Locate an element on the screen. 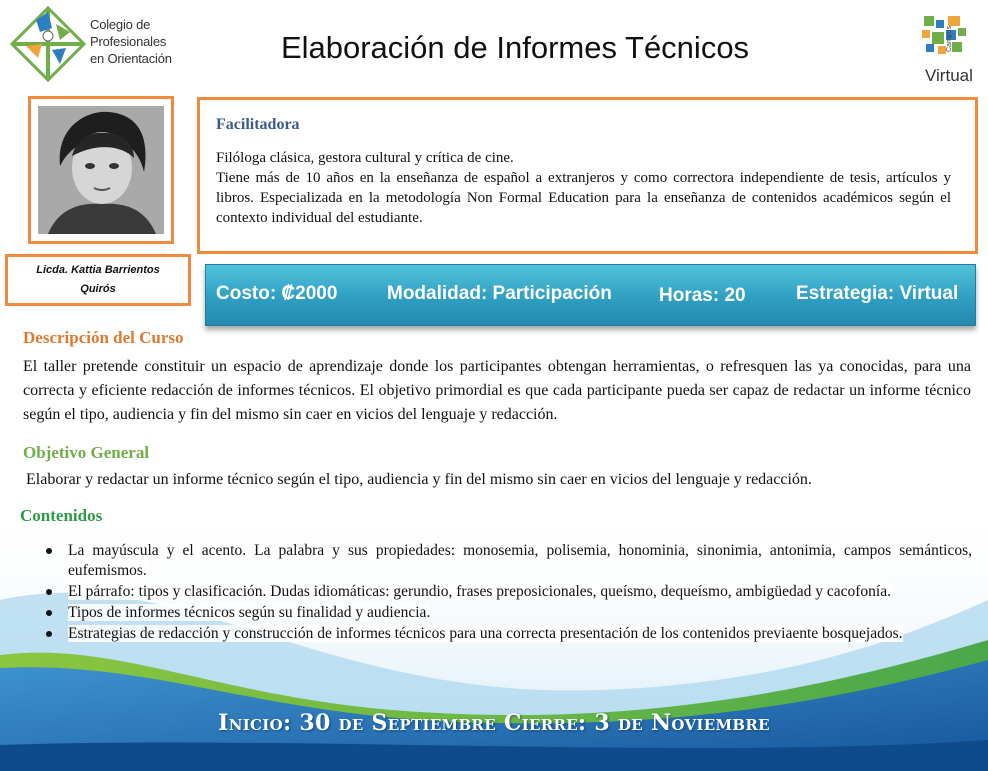 The height and width of the screenshot is (771, 988). campus-big-label: Virtual is located at coordinates (949, 75).